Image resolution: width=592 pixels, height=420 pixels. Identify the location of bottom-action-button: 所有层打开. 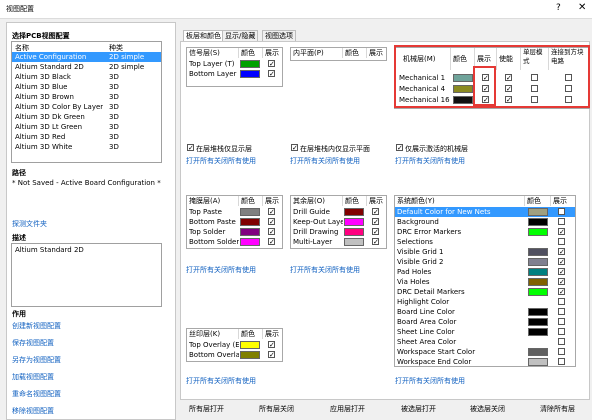
(206, 409).